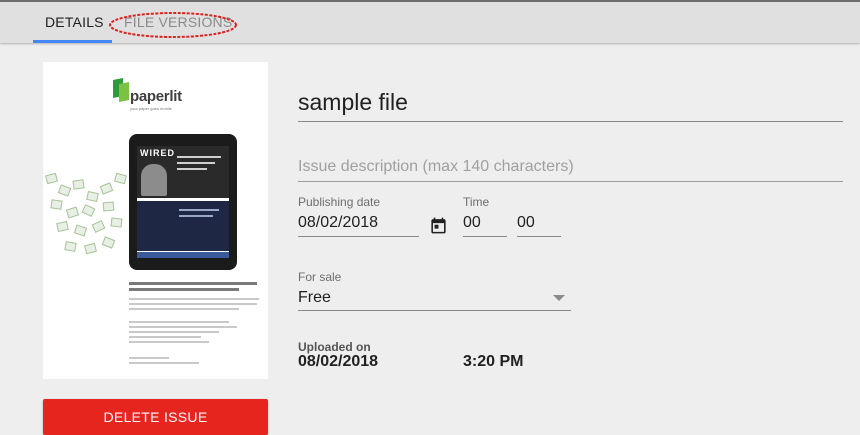  Describe the element at coordinates (334, 347) in the screenshot. I see `uploaded-on-label: Uploaded on` at that location.